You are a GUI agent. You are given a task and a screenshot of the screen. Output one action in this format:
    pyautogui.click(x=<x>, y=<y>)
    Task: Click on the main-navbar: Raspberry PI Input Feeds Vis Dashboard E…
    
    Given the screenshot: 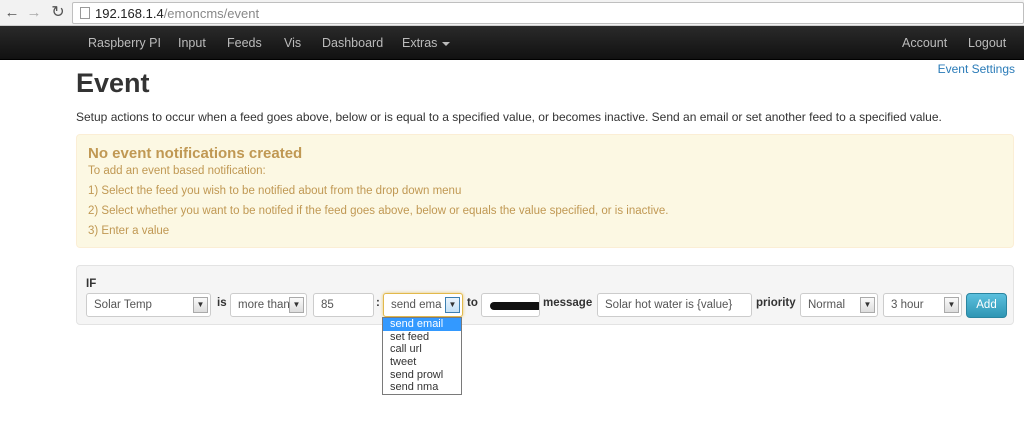 What is the action you would take?
    pyautogui.click(x=512, y=43)
    